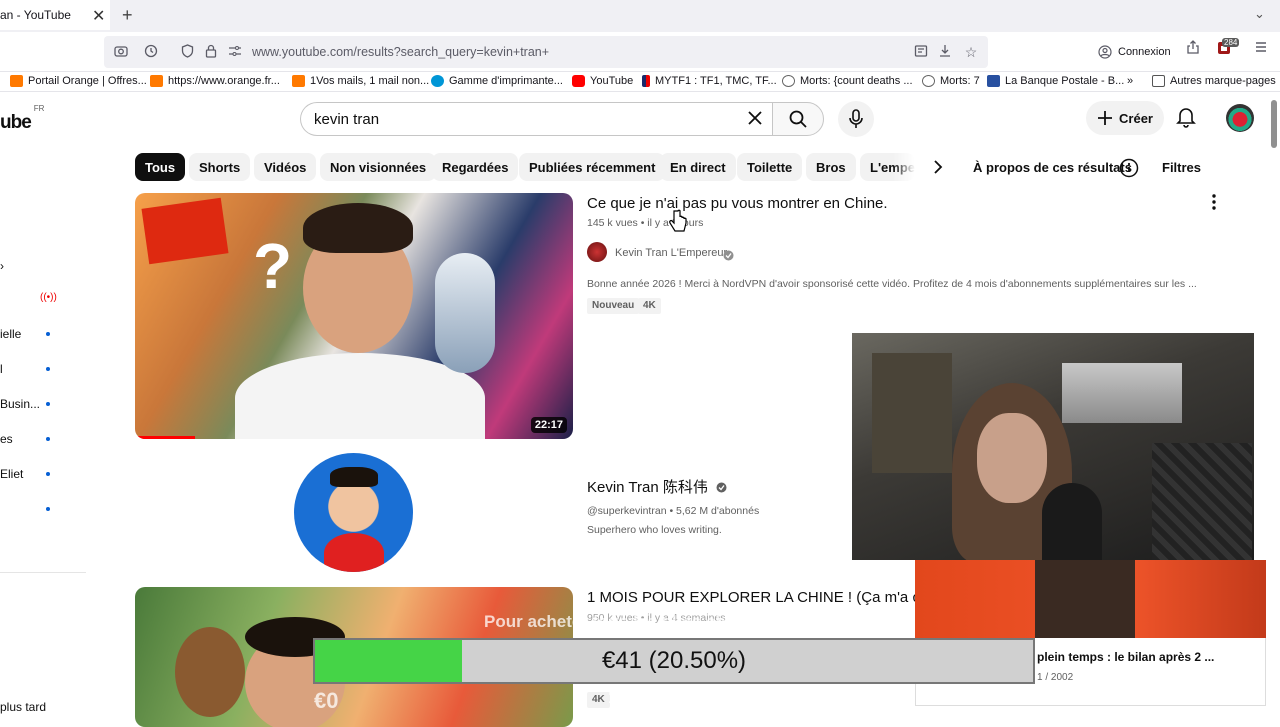 The image size is (1280, 727). I want to click on other-bookmarks-folder: Autres marque-pages, so click(1214, 81).